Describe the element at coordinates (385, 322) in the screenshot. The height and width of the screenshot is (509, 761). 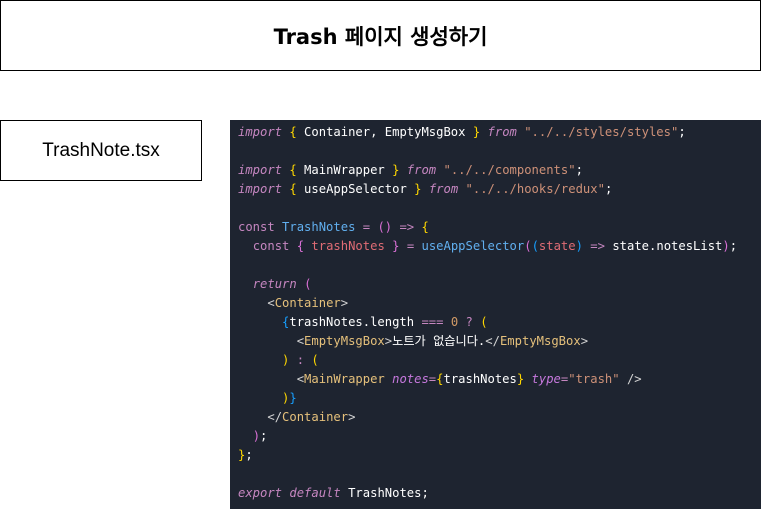
I see `code-line-11: {trashNotes.length === 0 ? (` at that location.